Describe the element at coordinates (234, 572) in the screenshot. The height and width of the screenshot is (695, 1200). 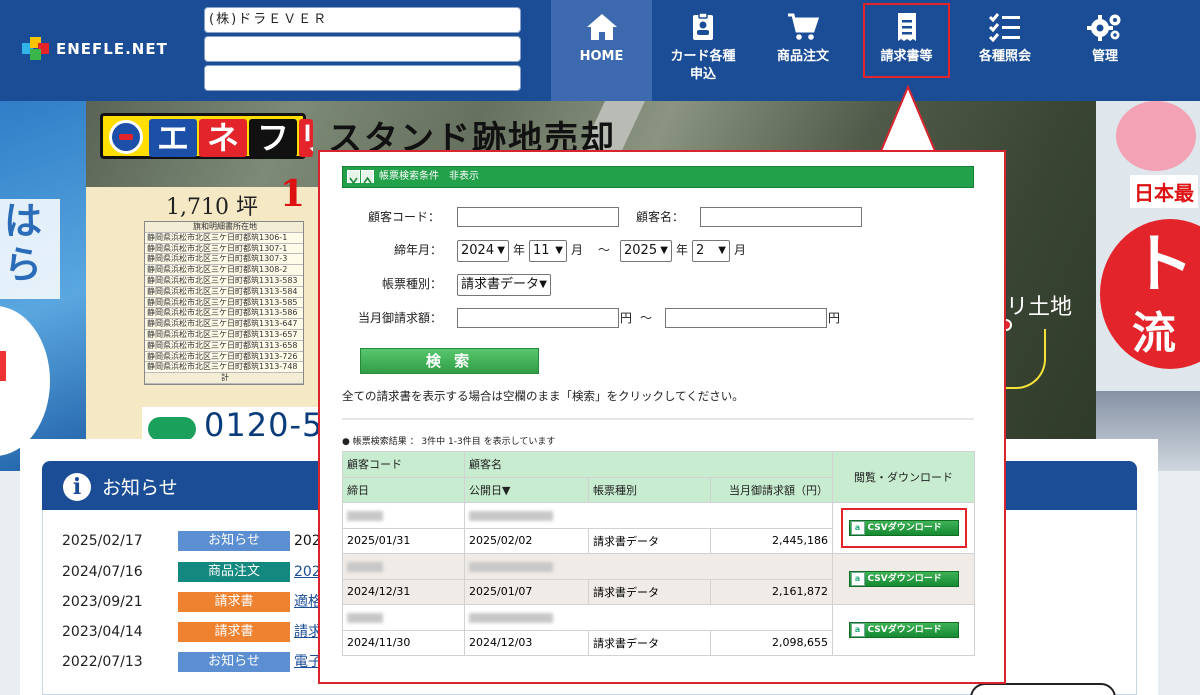
I see `news-tag: 商品注文` at that location.